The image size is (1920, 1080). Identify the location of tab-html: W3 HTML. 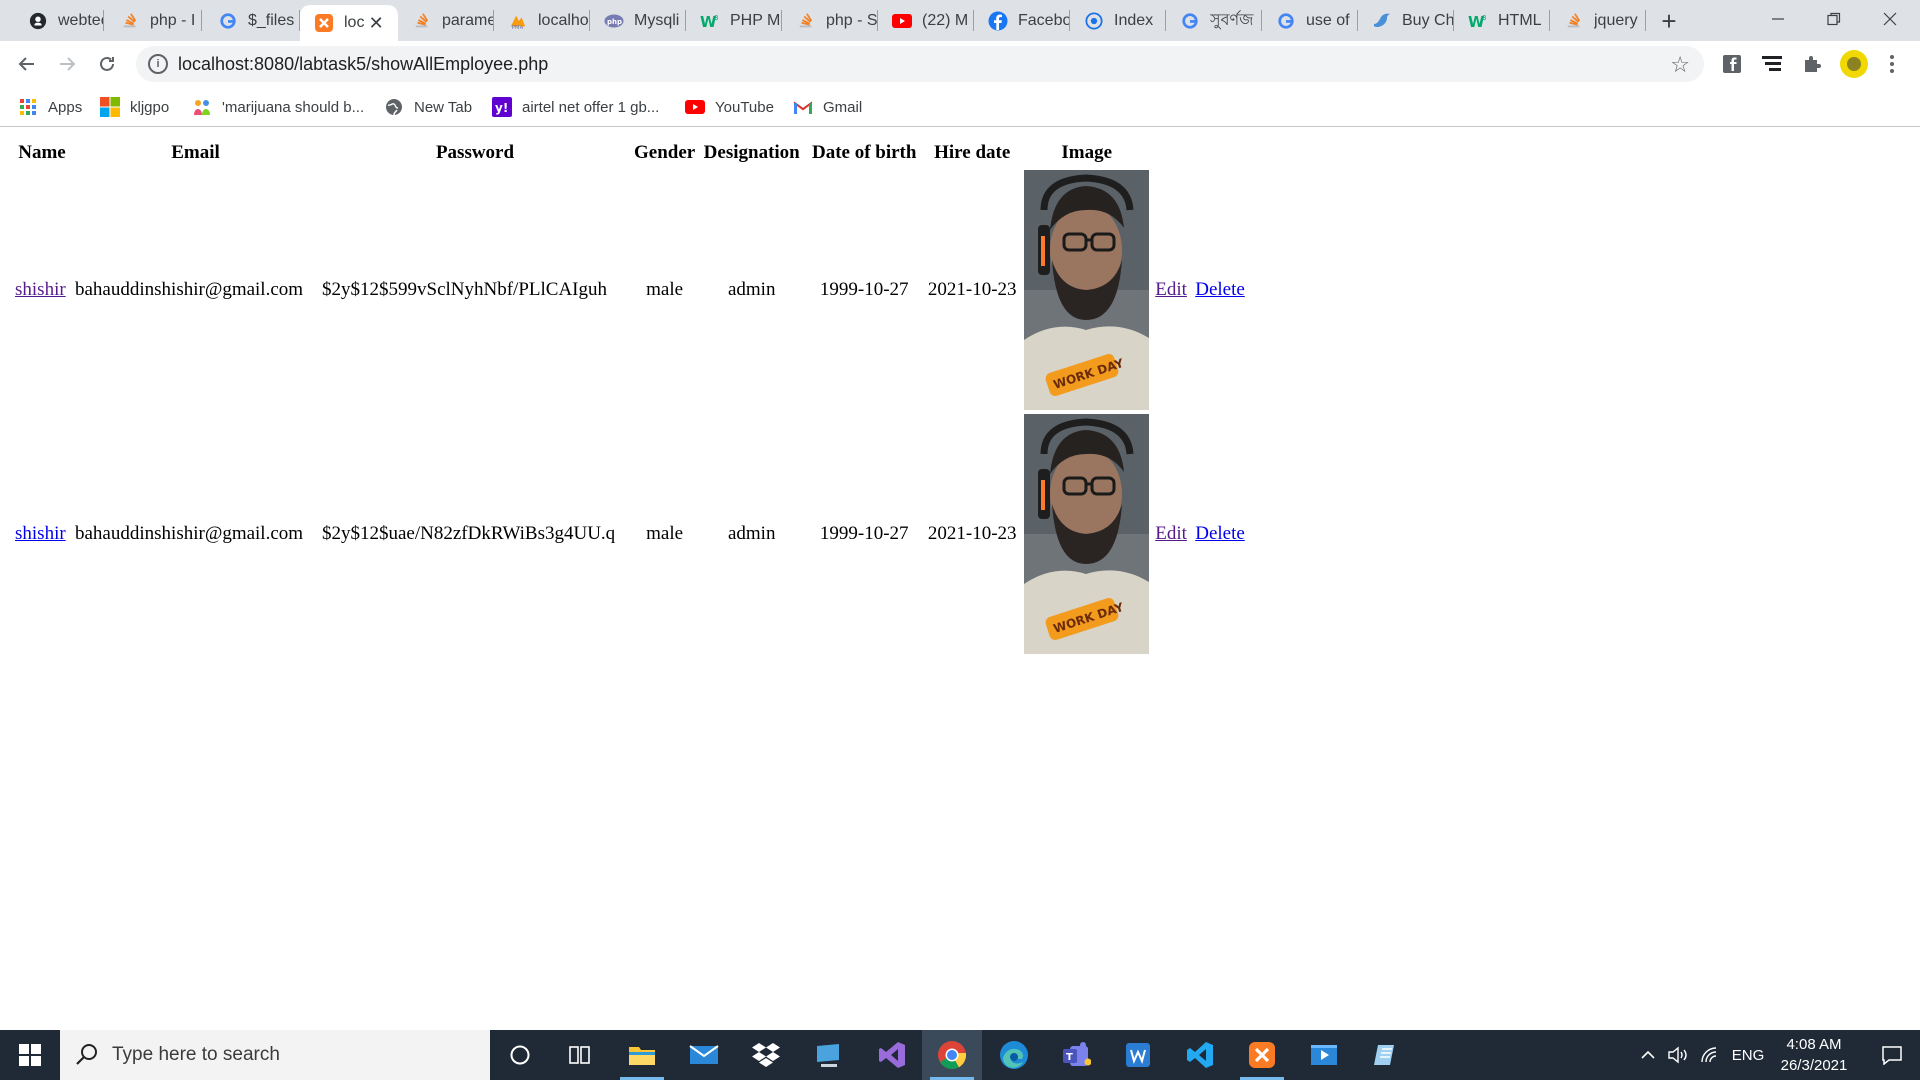
(1502, 20).